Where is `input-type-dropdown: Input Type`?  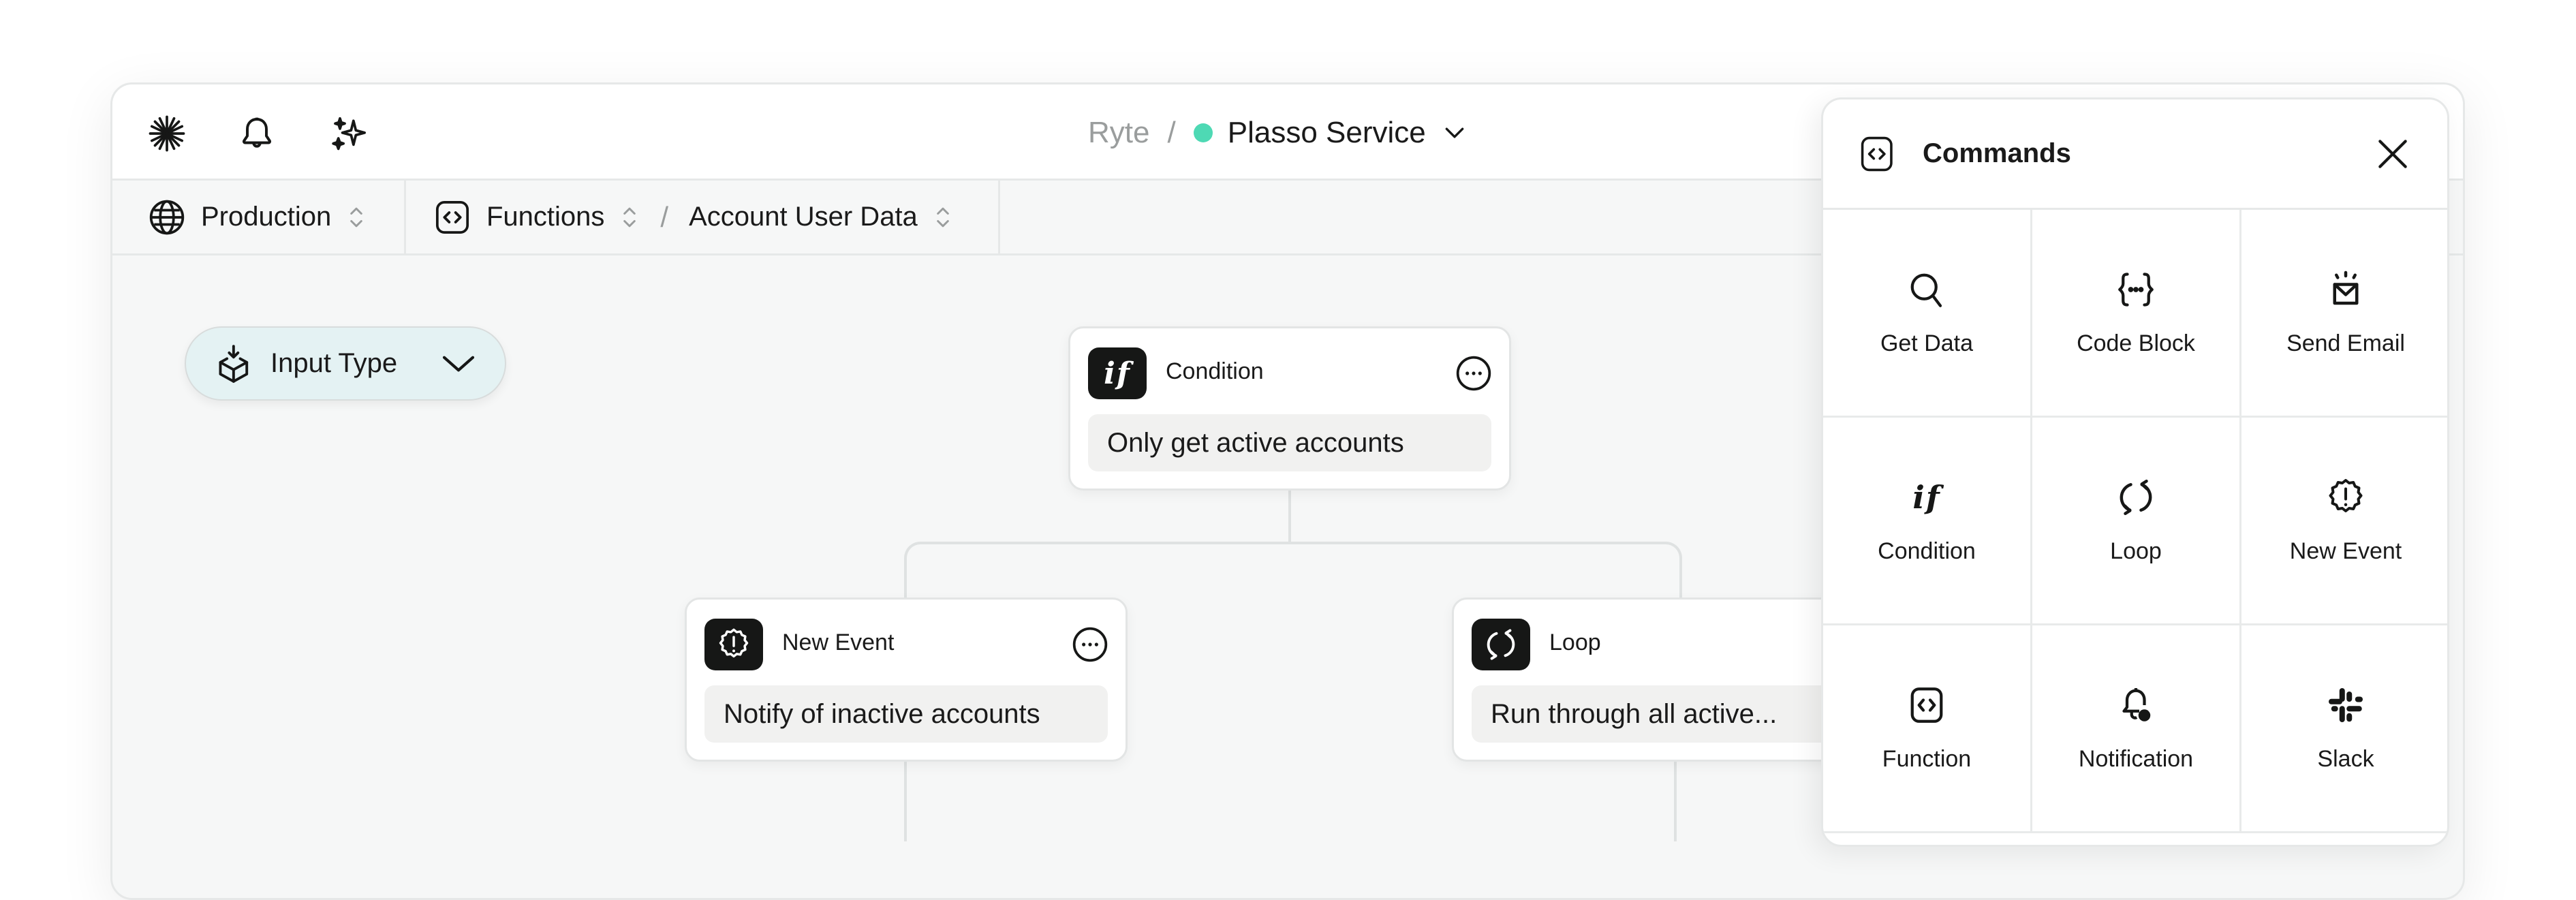 input-type-dropdown: Input Type is located at coordinates (345, 363).